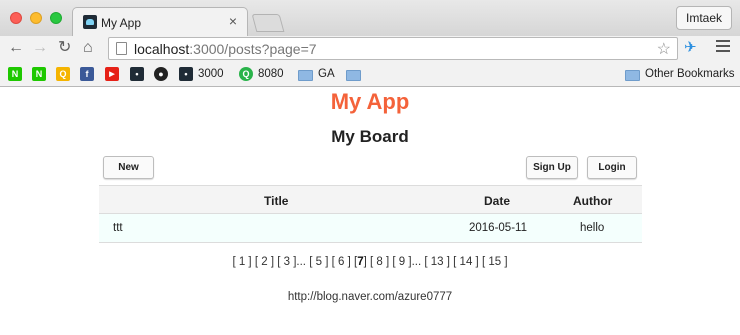 The width and height of the screenshot is (740, 335). I want to click on page-link-14: [ 14 ], so click(466, 262).